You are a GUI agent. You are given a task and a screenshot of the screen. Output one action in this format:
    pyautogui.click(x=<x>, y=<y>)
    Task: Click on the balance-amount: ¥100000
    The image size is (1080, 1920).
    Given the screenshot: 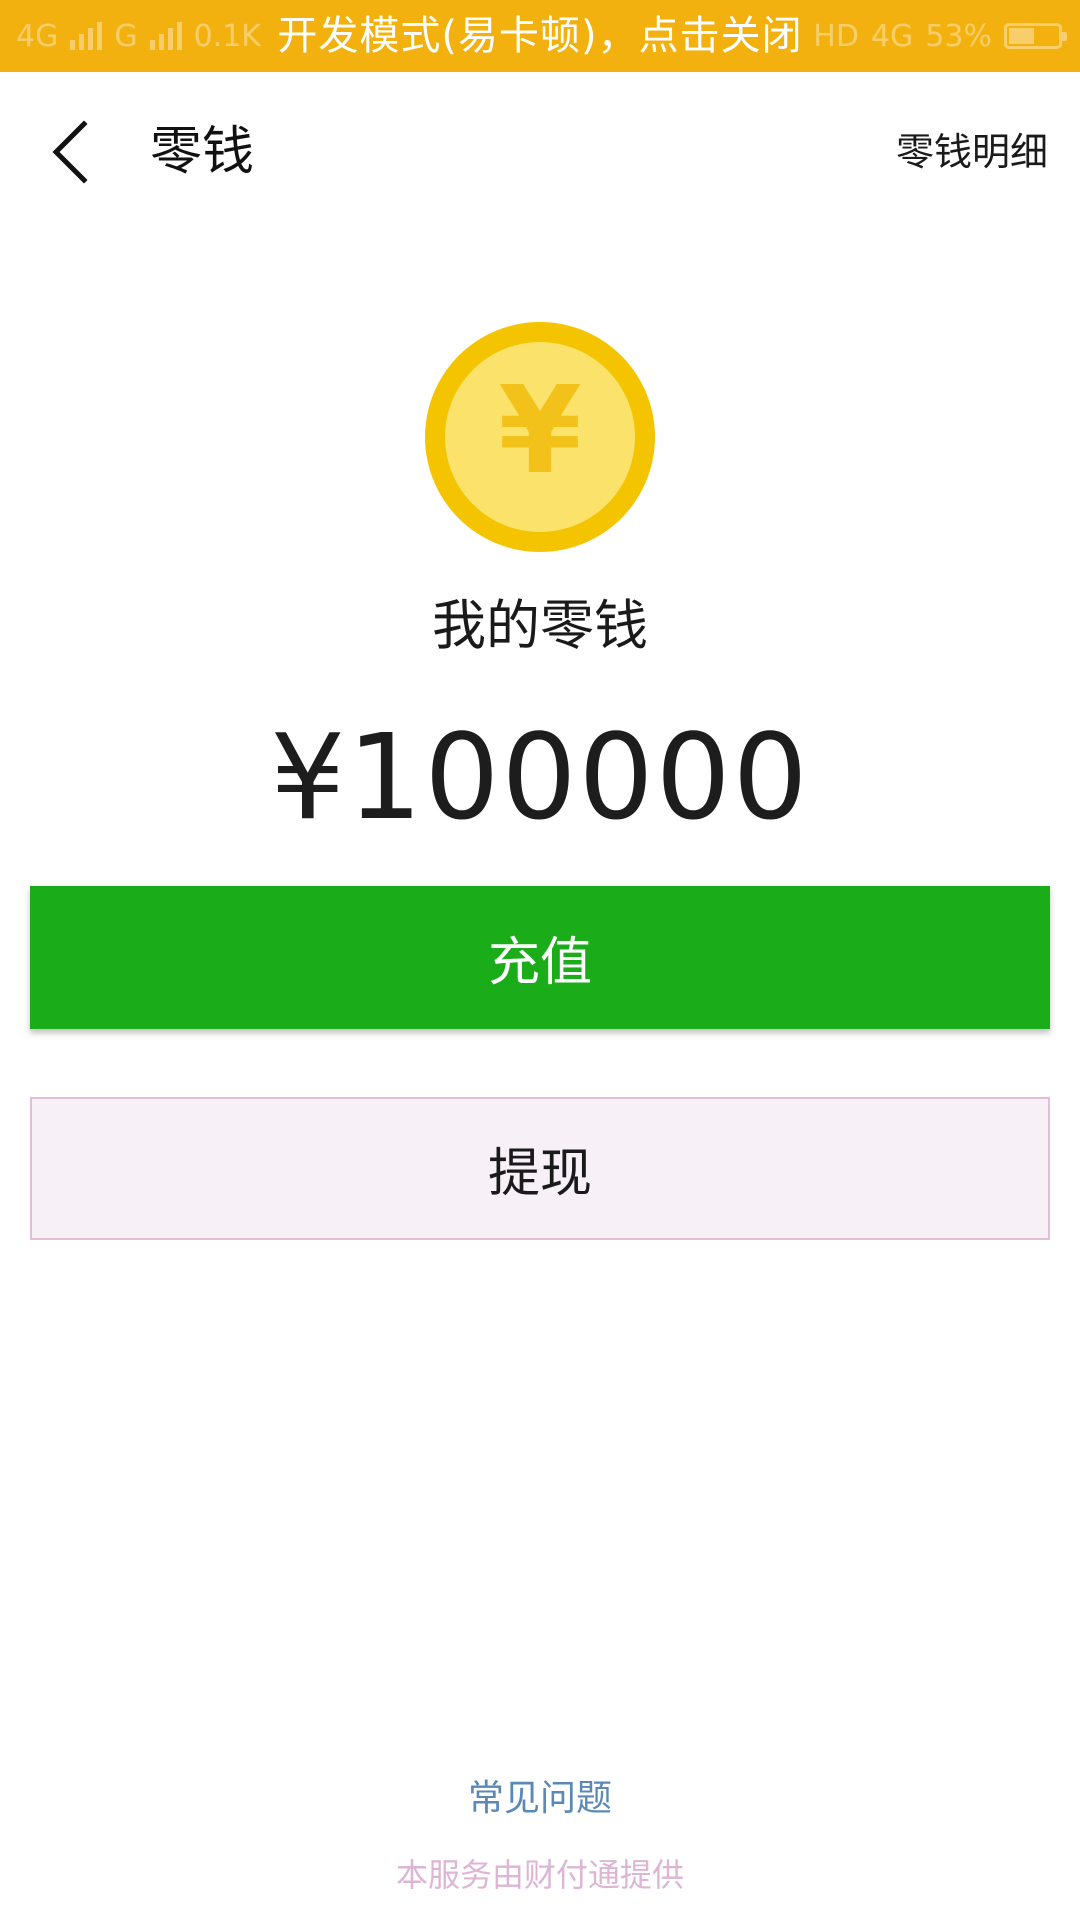 What is the action you would take?
    pyautogui.click(x=540, y=777)
    